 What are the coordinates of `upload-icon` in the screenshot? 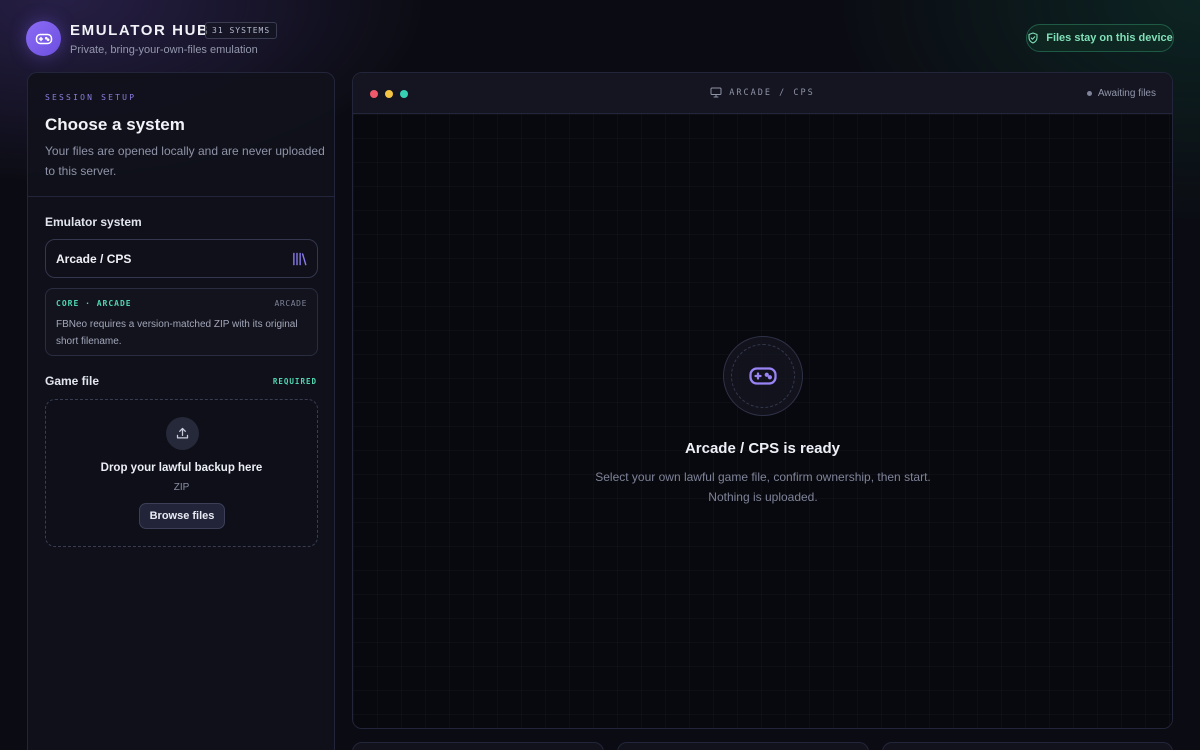 It's located at (182, 433).